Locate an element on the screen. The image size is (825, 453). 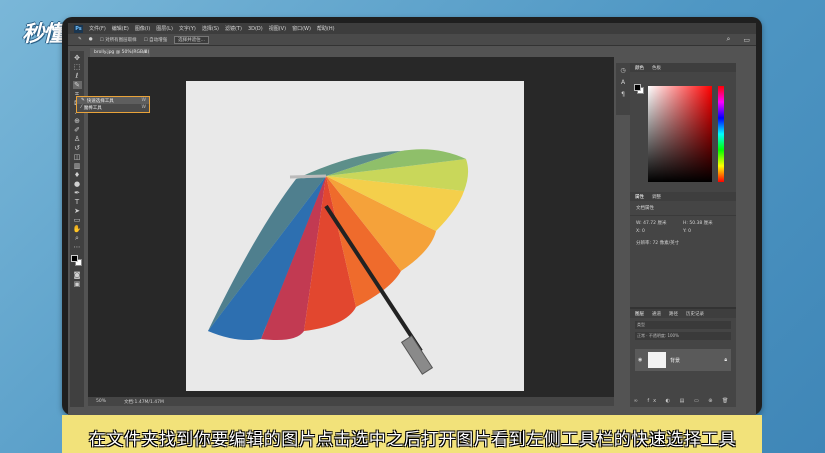
rectangle-tool-icon: ▭ is located at coordinates (77, 220).